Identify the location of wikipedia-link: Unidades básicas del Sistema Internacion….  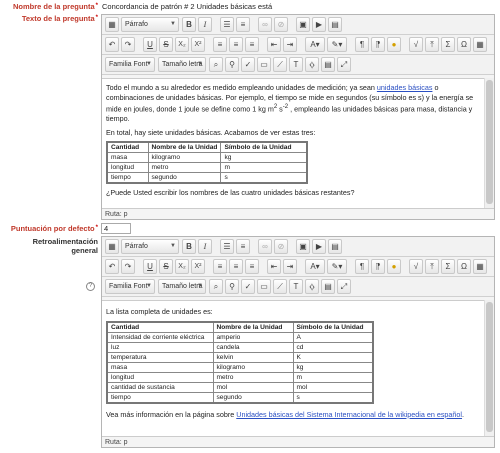
(349, 414).